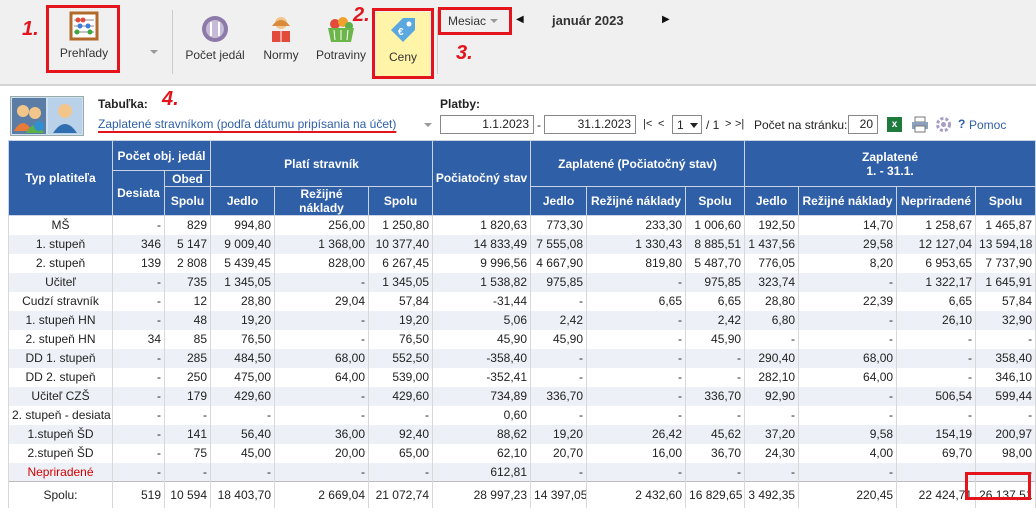  What do you see at coordinates (242, 201) in the screenshot?
I see `col-jedlo-header: Jedlo` at bounding box center [242, 201].